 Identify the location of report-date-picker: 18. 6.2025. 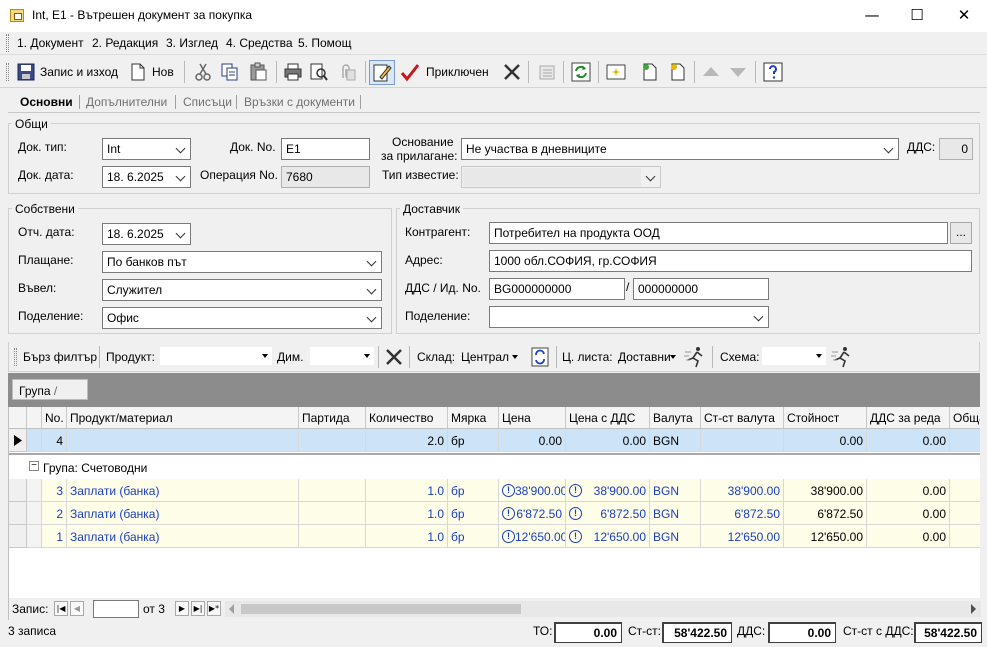
(146, 234).